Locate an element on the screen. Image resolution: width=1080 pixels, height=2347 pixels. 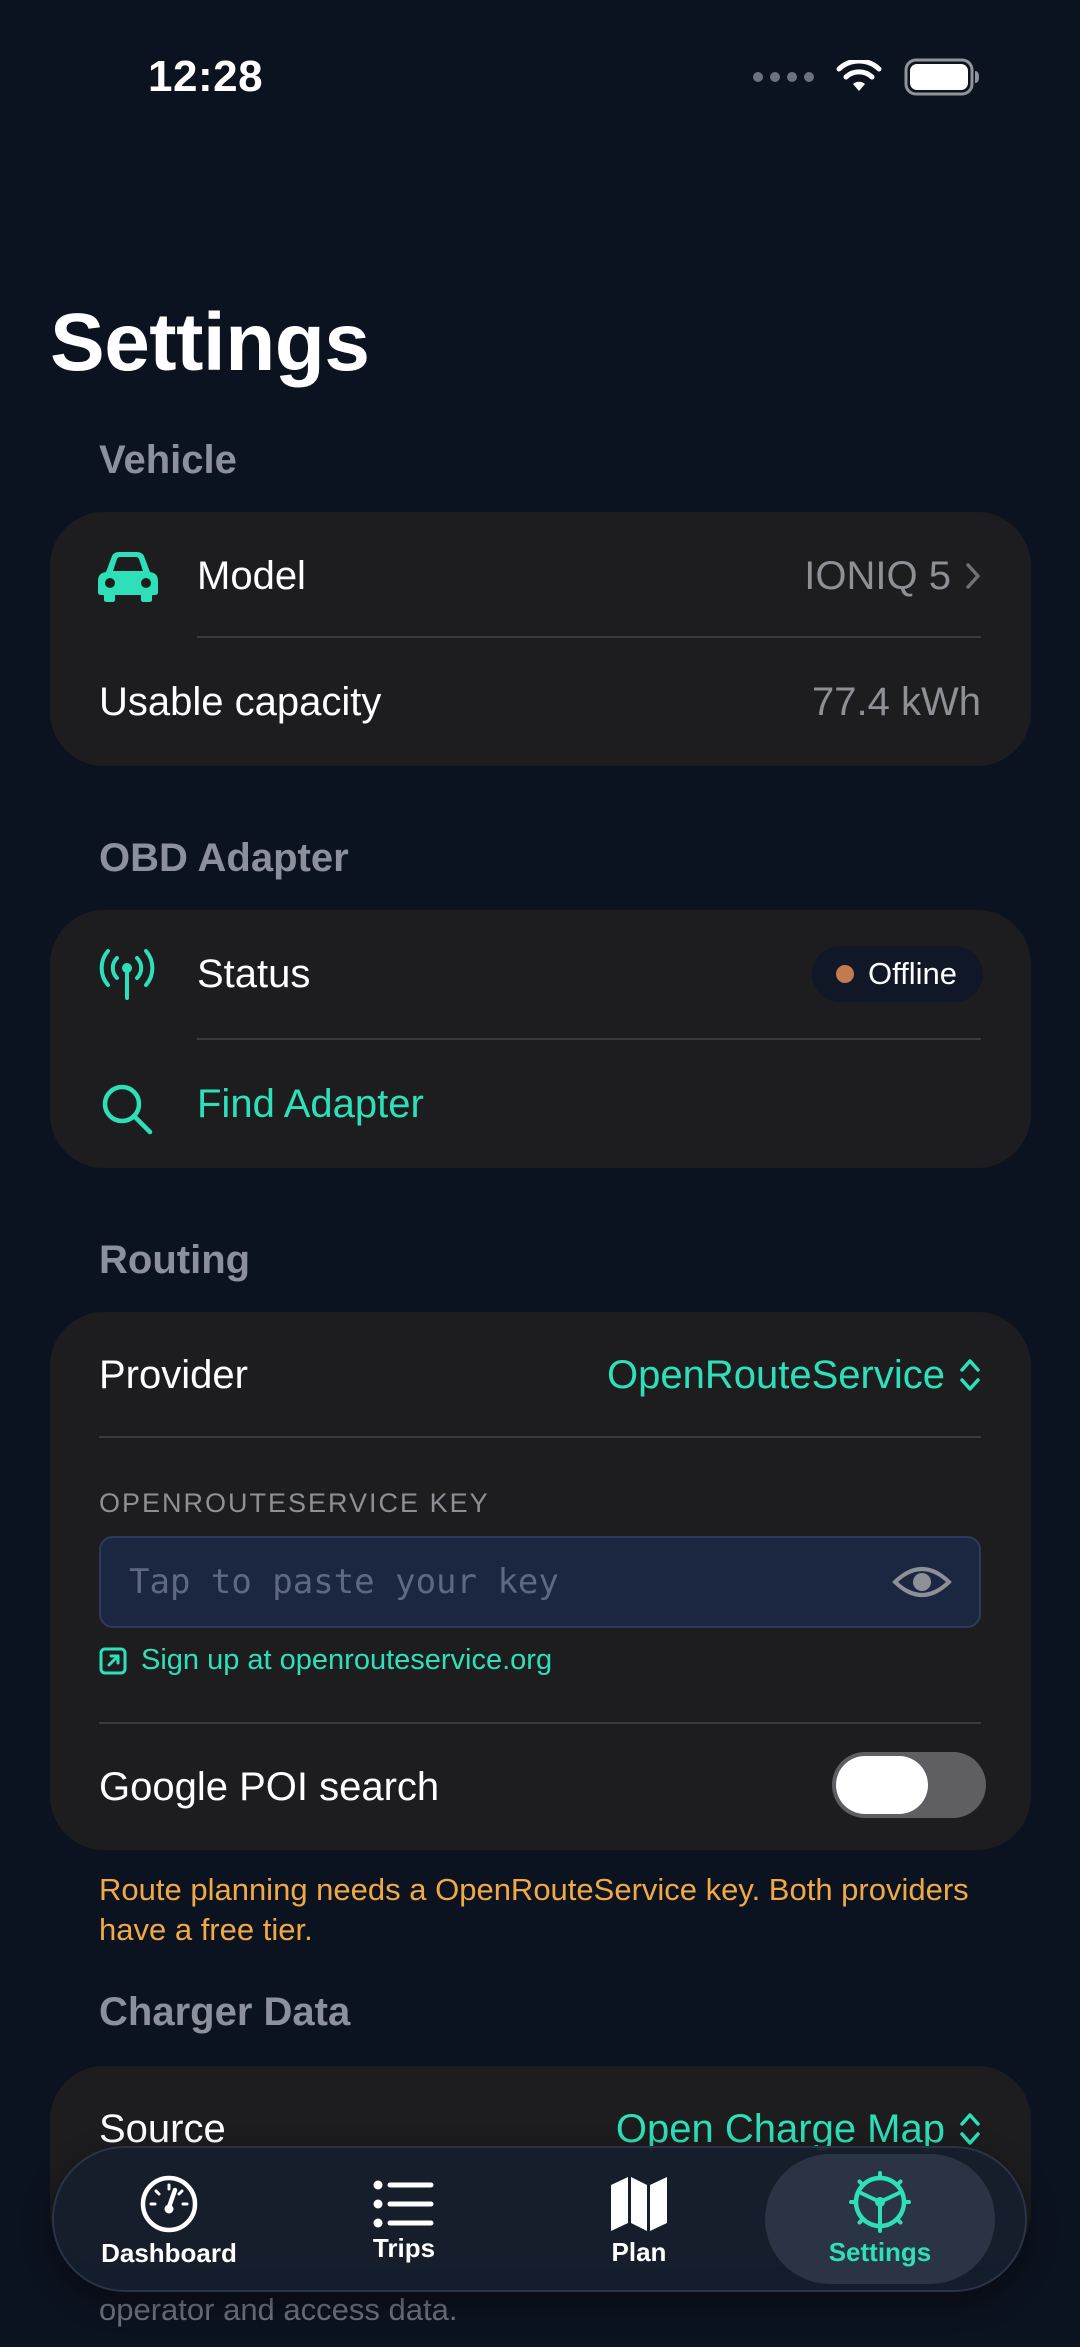
provider-value: OpenRouteService is located at coordinates (776, 1374).